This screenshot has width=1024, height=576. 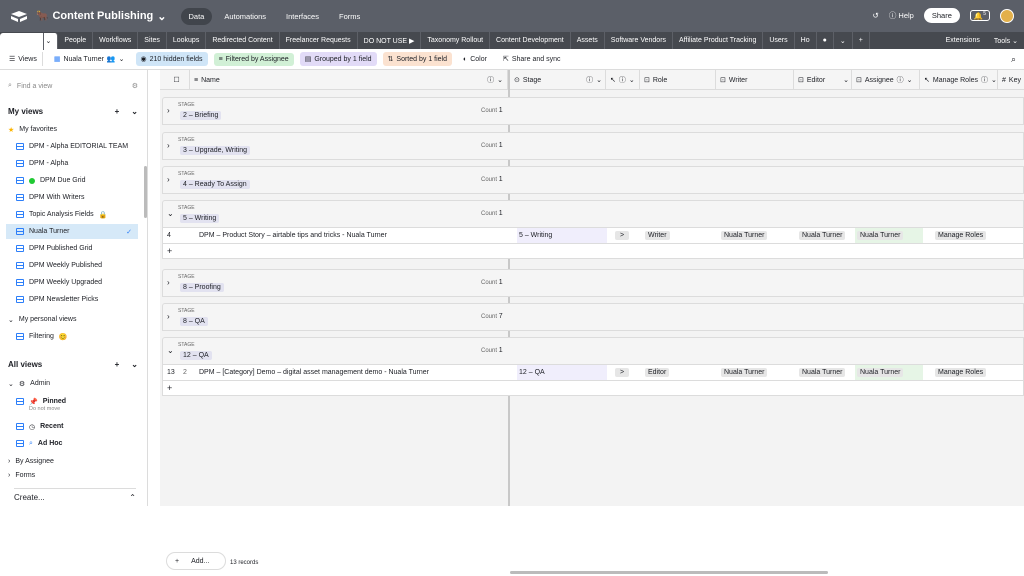 I want to click on extensions-button: Extensions, so click(x=963, y=40).